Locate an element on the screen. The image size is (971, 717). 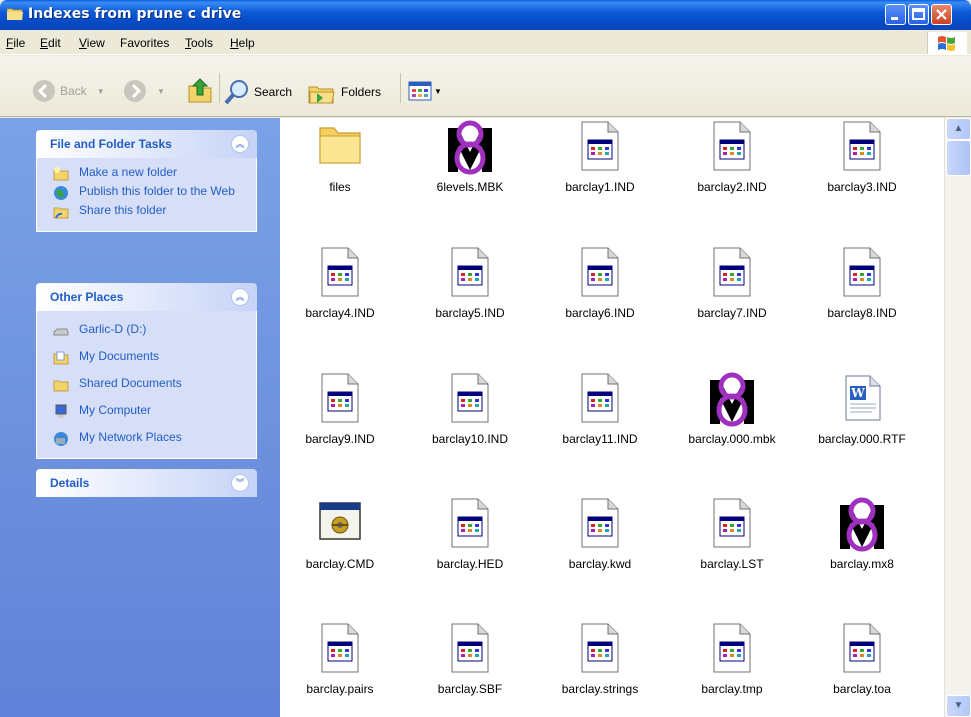
search-button: Search is located at coordinates (258, 92).